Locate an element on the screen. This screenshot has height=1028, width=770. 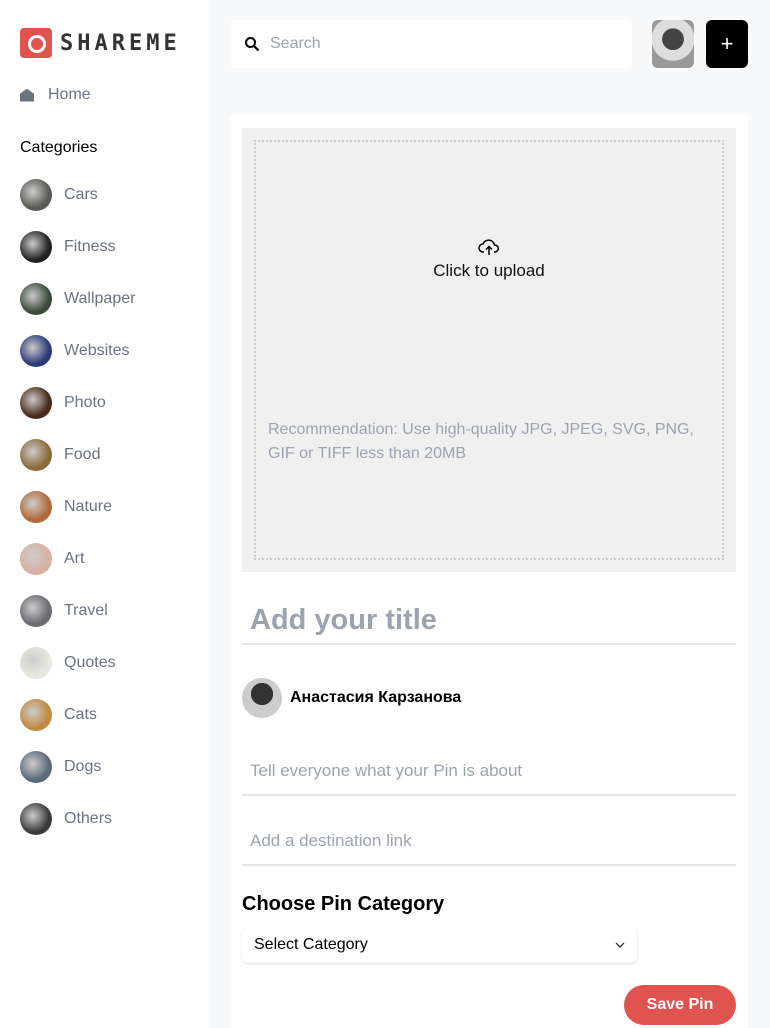
sidebar-item-art: Art is located at coordinates (77, 569).